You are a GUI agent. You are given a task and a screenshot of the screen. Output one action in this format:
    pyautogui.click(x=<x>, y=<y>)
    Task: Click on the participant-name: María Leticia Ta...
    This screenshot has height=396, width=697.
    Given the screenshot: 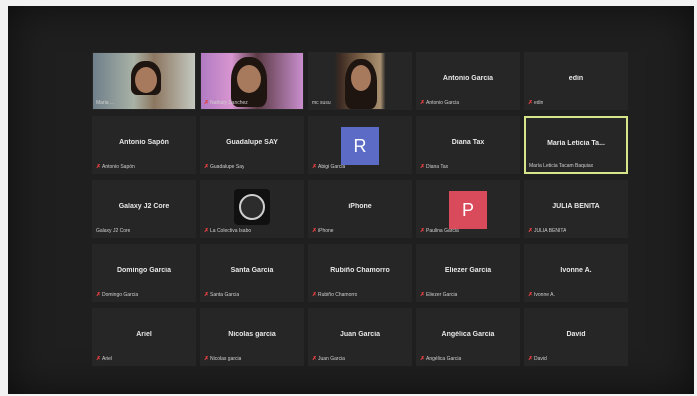 What is the action you would take?
    pyautogui.click(x=576, y=143)
    